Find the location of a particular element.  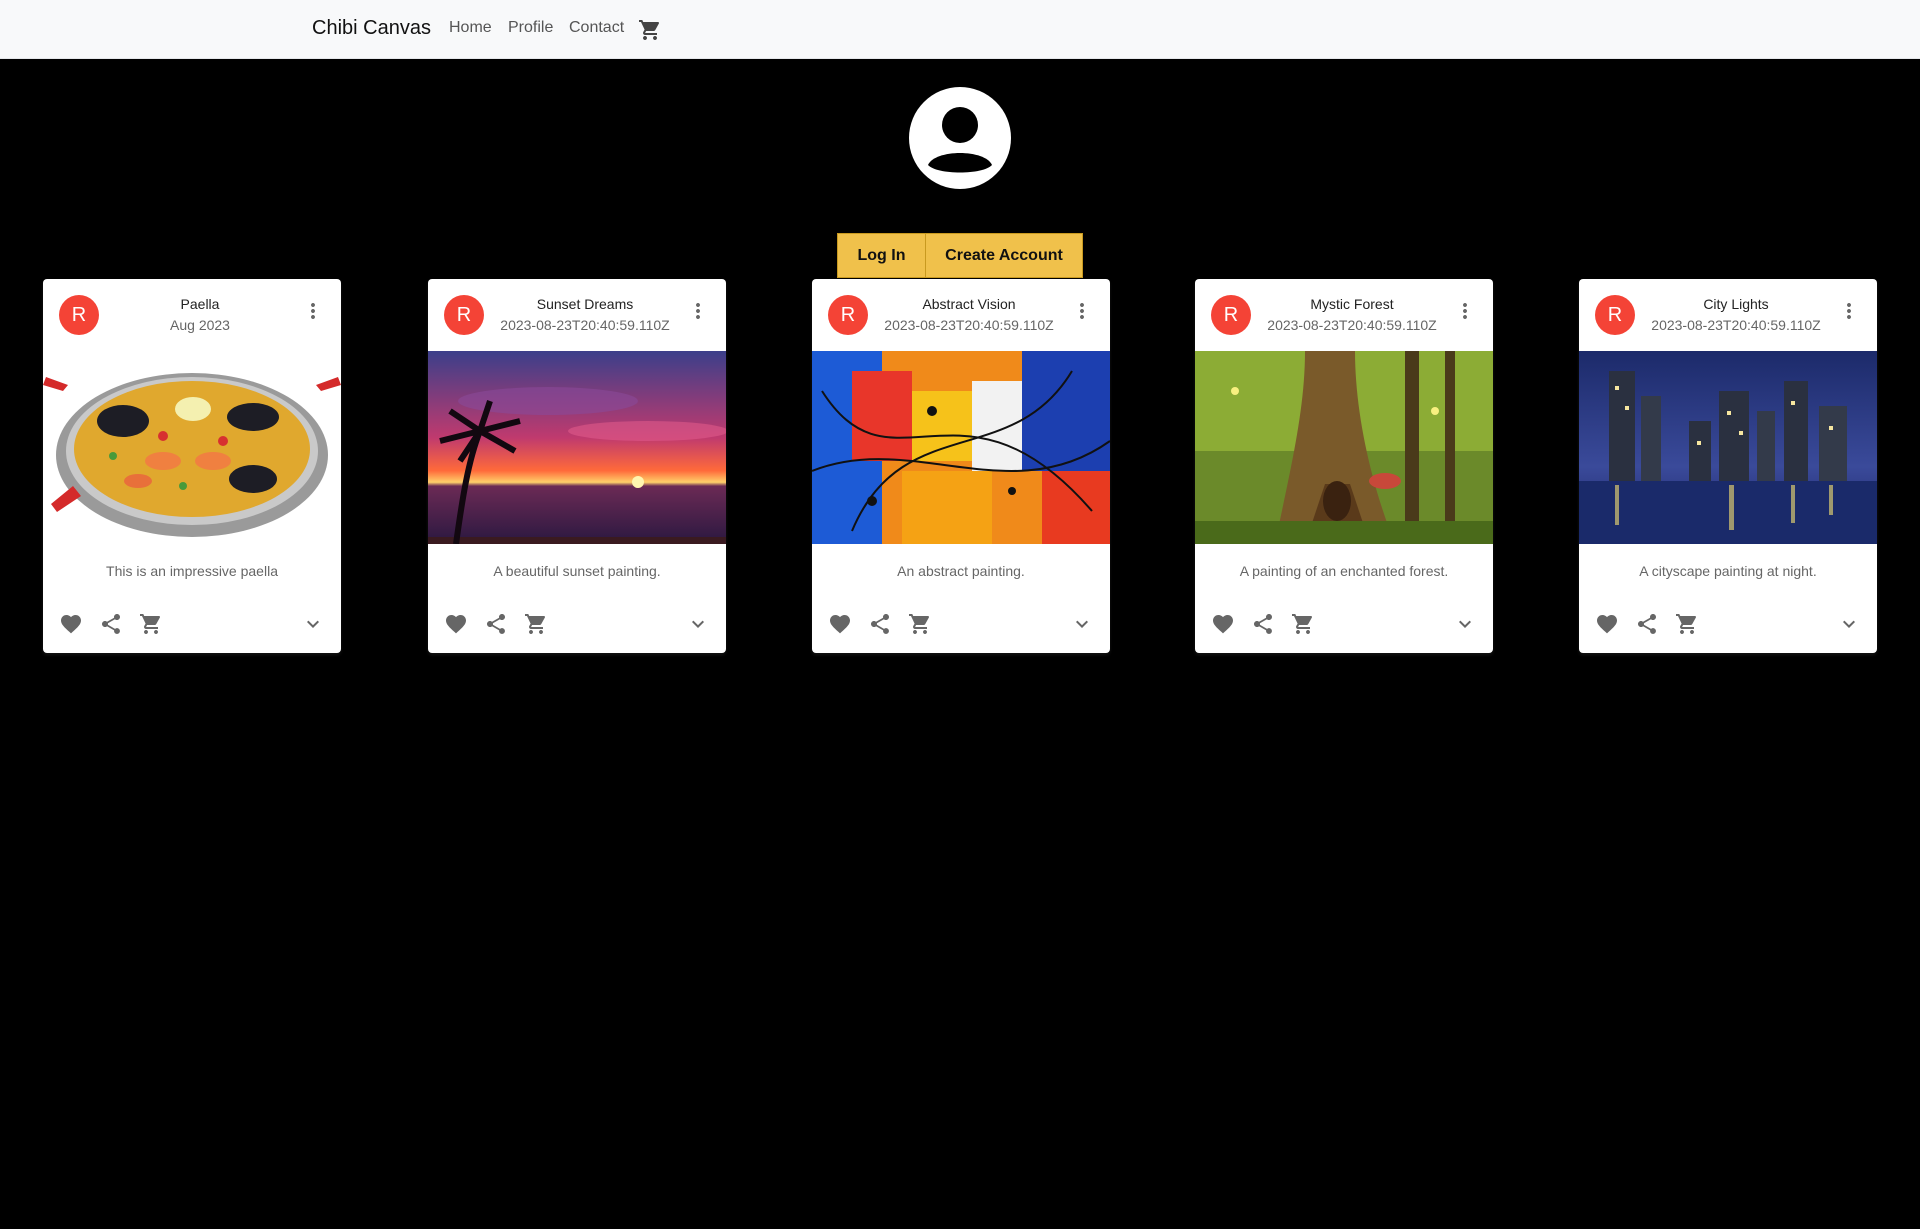

card-description: A beautiful sunset painting. is located at coordinates (577, 571).